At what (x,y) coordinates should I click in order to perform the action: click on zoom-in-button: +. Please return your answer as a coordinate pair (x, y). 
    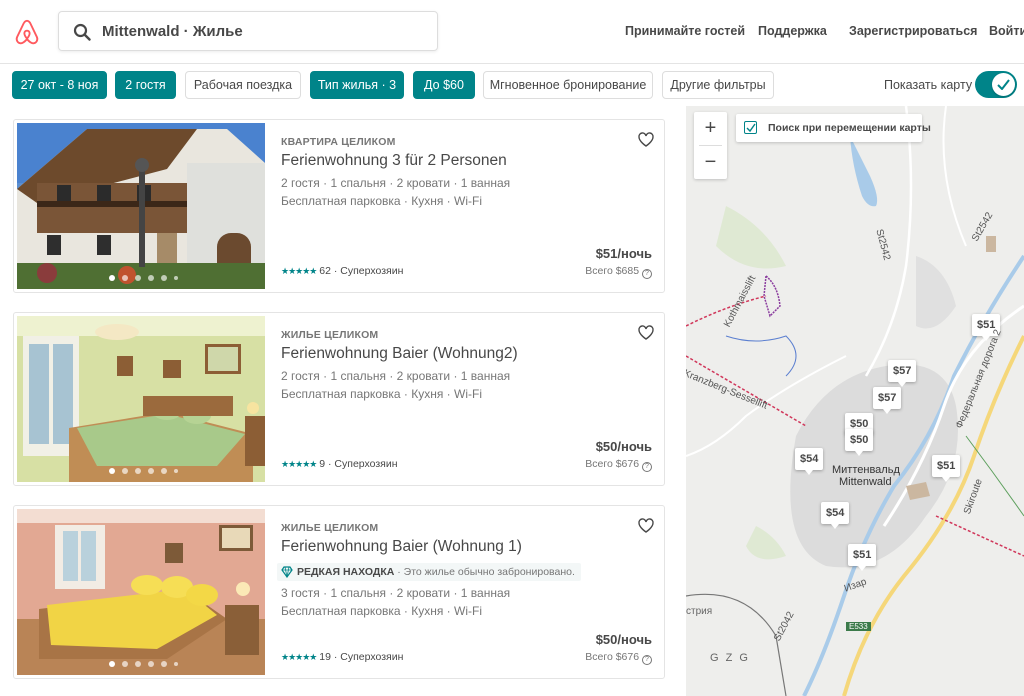
    Looking at the image, I should click on (710, 128).